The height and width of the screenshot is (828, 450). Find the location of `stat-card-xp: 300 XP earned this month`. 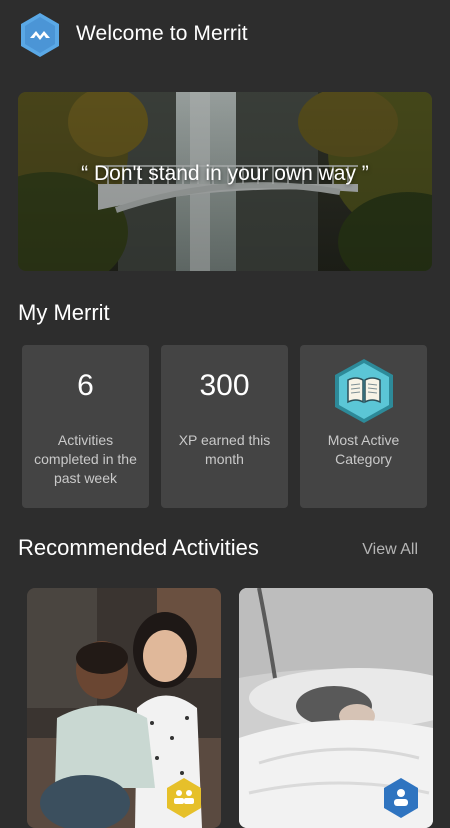

stat-card-xp: 300 XP earned this month is located at coordinates (224, 426).